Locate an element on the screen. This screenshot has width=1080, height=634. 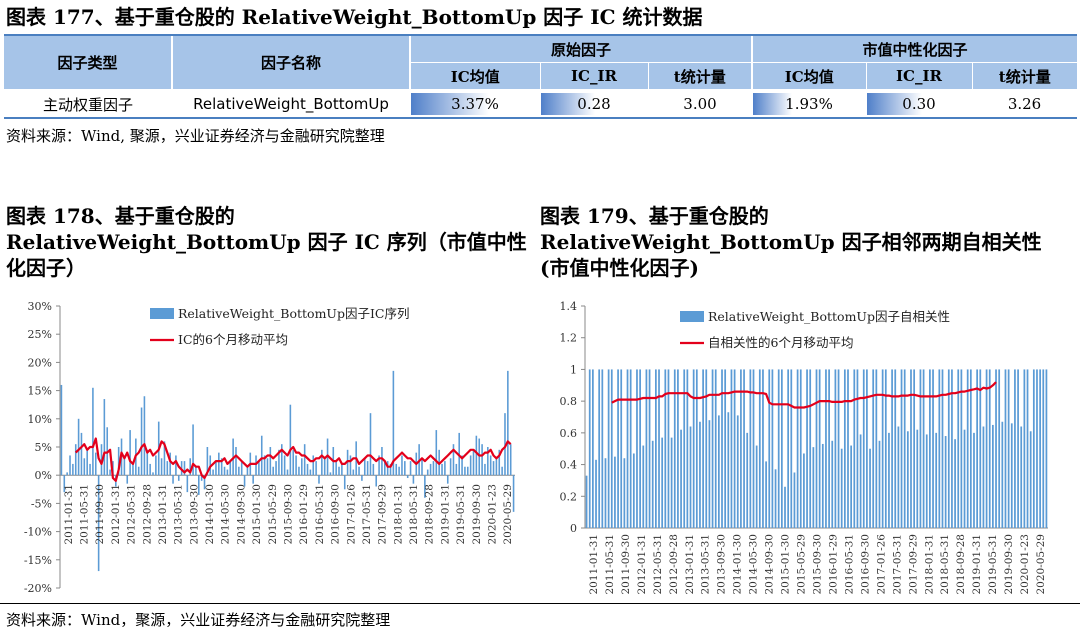
y-tick-label: 0 is located at coordinates (573, 528).